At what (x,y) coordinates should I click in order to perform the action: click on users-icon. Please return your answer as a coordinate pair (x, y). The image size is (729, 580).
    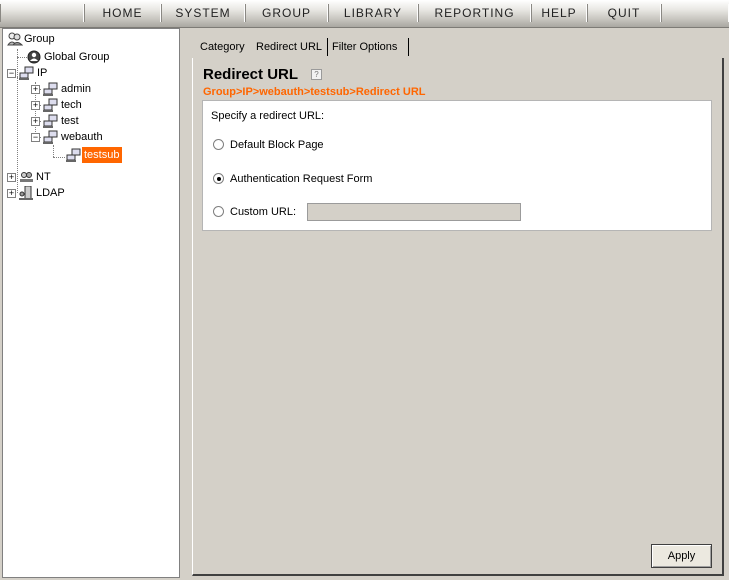
    Looking at the image, I should click on (15, 39).